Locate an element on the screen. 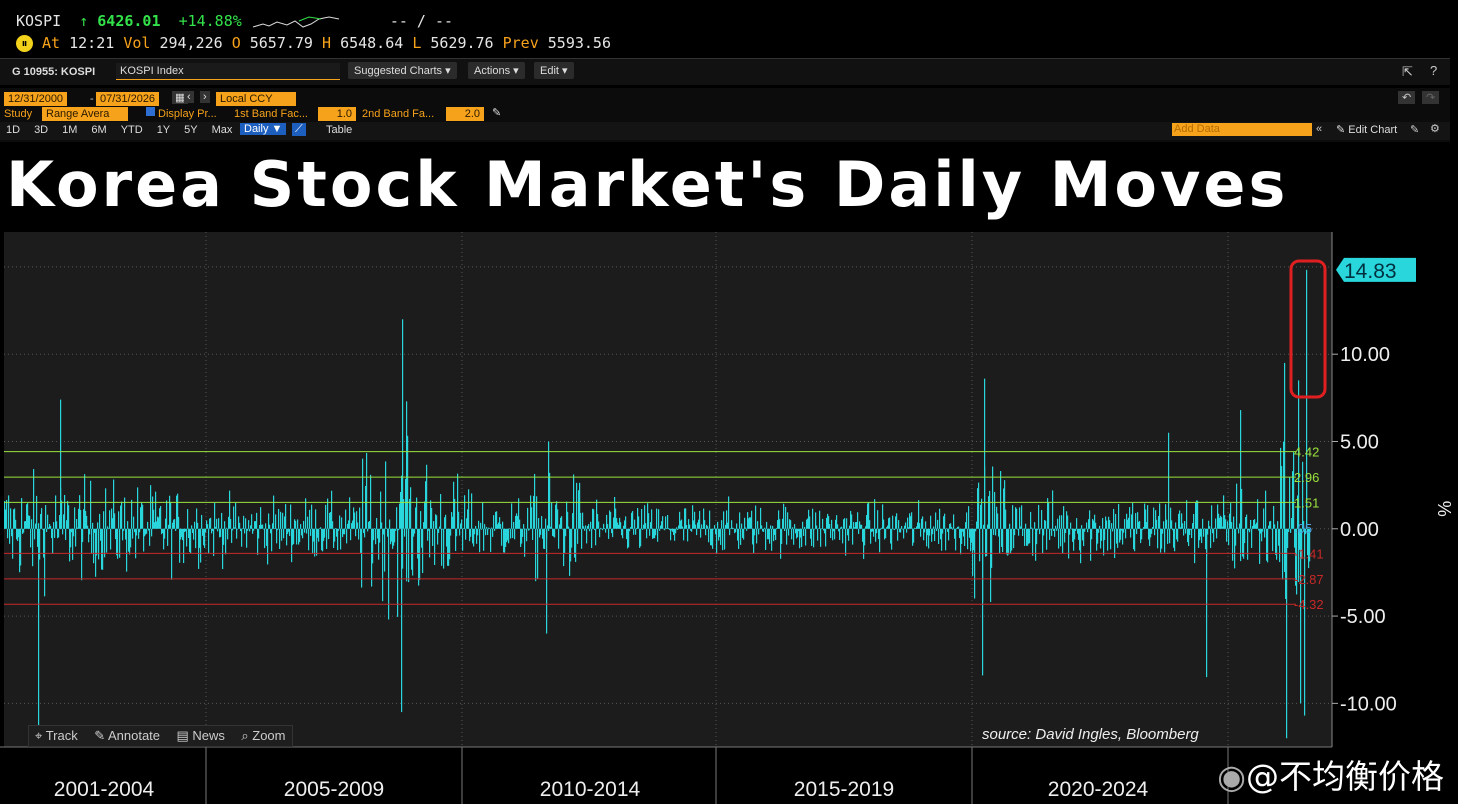  period-button-6m: 6M is located at coordinates (98, 130).